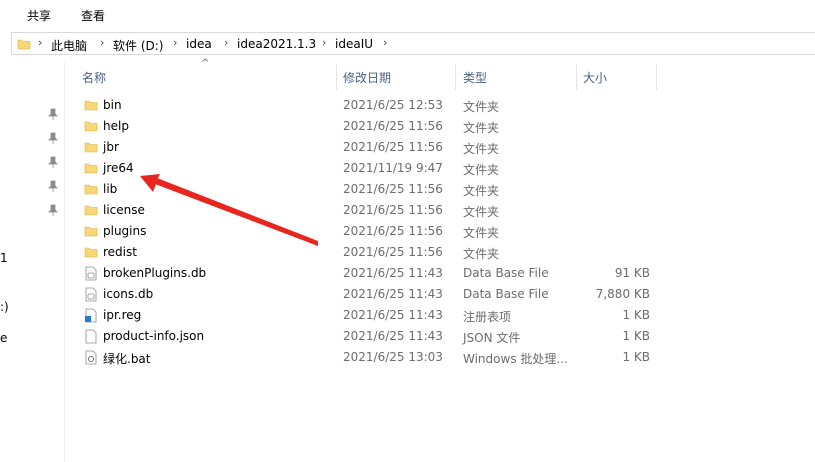 The height and width of the screenshot is (462, 815). What do you see at coordinates (39, 15) in the screenshot?
I see `tab-share: 共享` at bounding box center [39, 15].